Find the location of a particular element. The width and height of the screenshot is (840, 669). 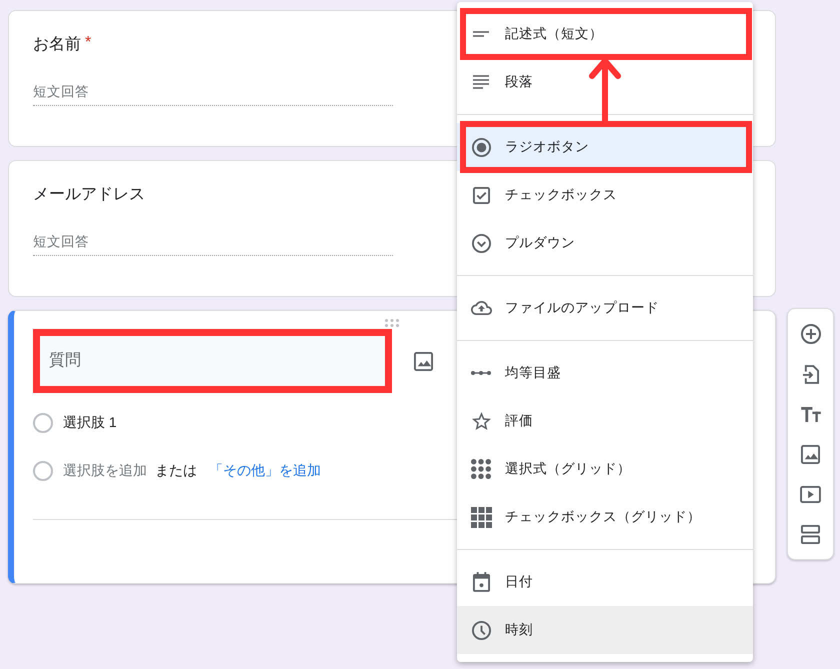

dot-grid-icon is located at coordinates (481, 469).